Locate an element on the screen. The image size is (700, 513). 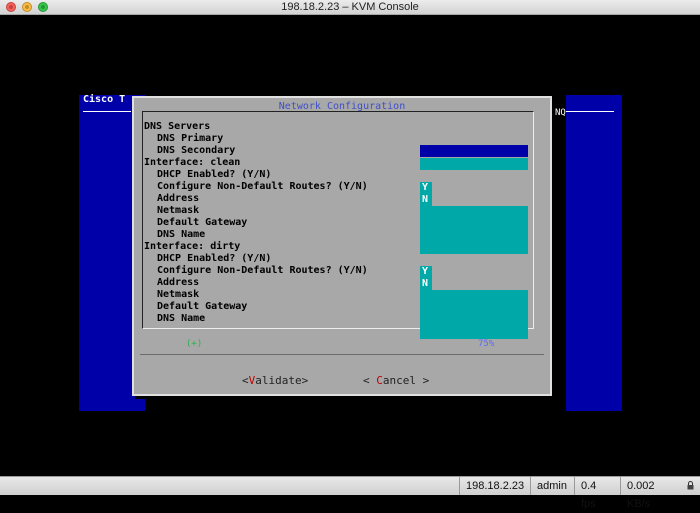
label-dirty-dhcp: DHCP Enabled? (Y/N) is located at coordinates (214, 258).